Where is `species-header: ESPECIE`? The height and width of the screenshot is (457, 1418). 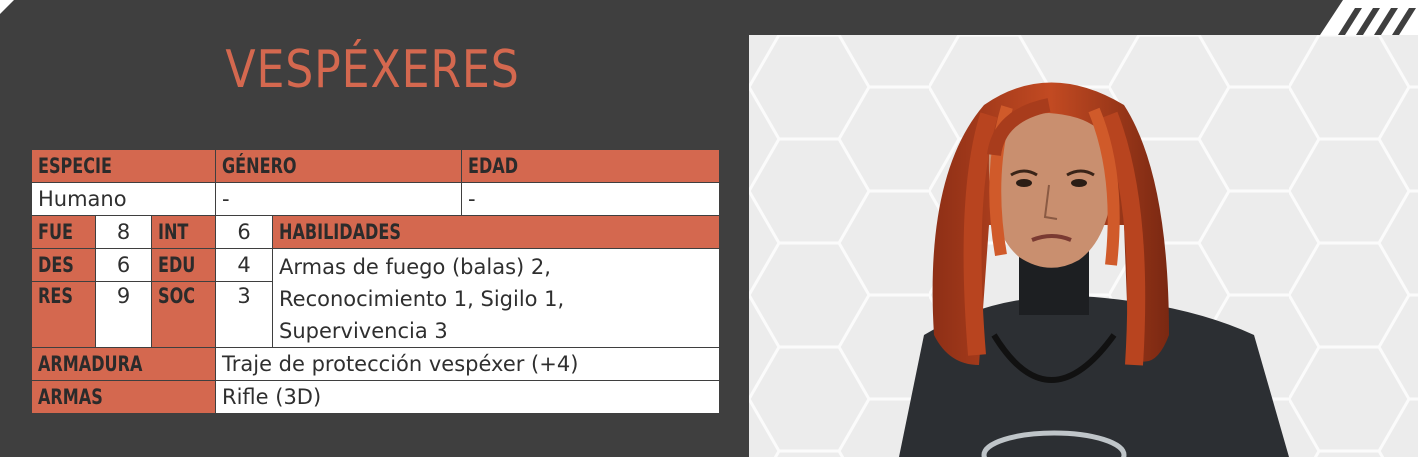
species-header: ESPECIE is located at coordinates (123, 166).